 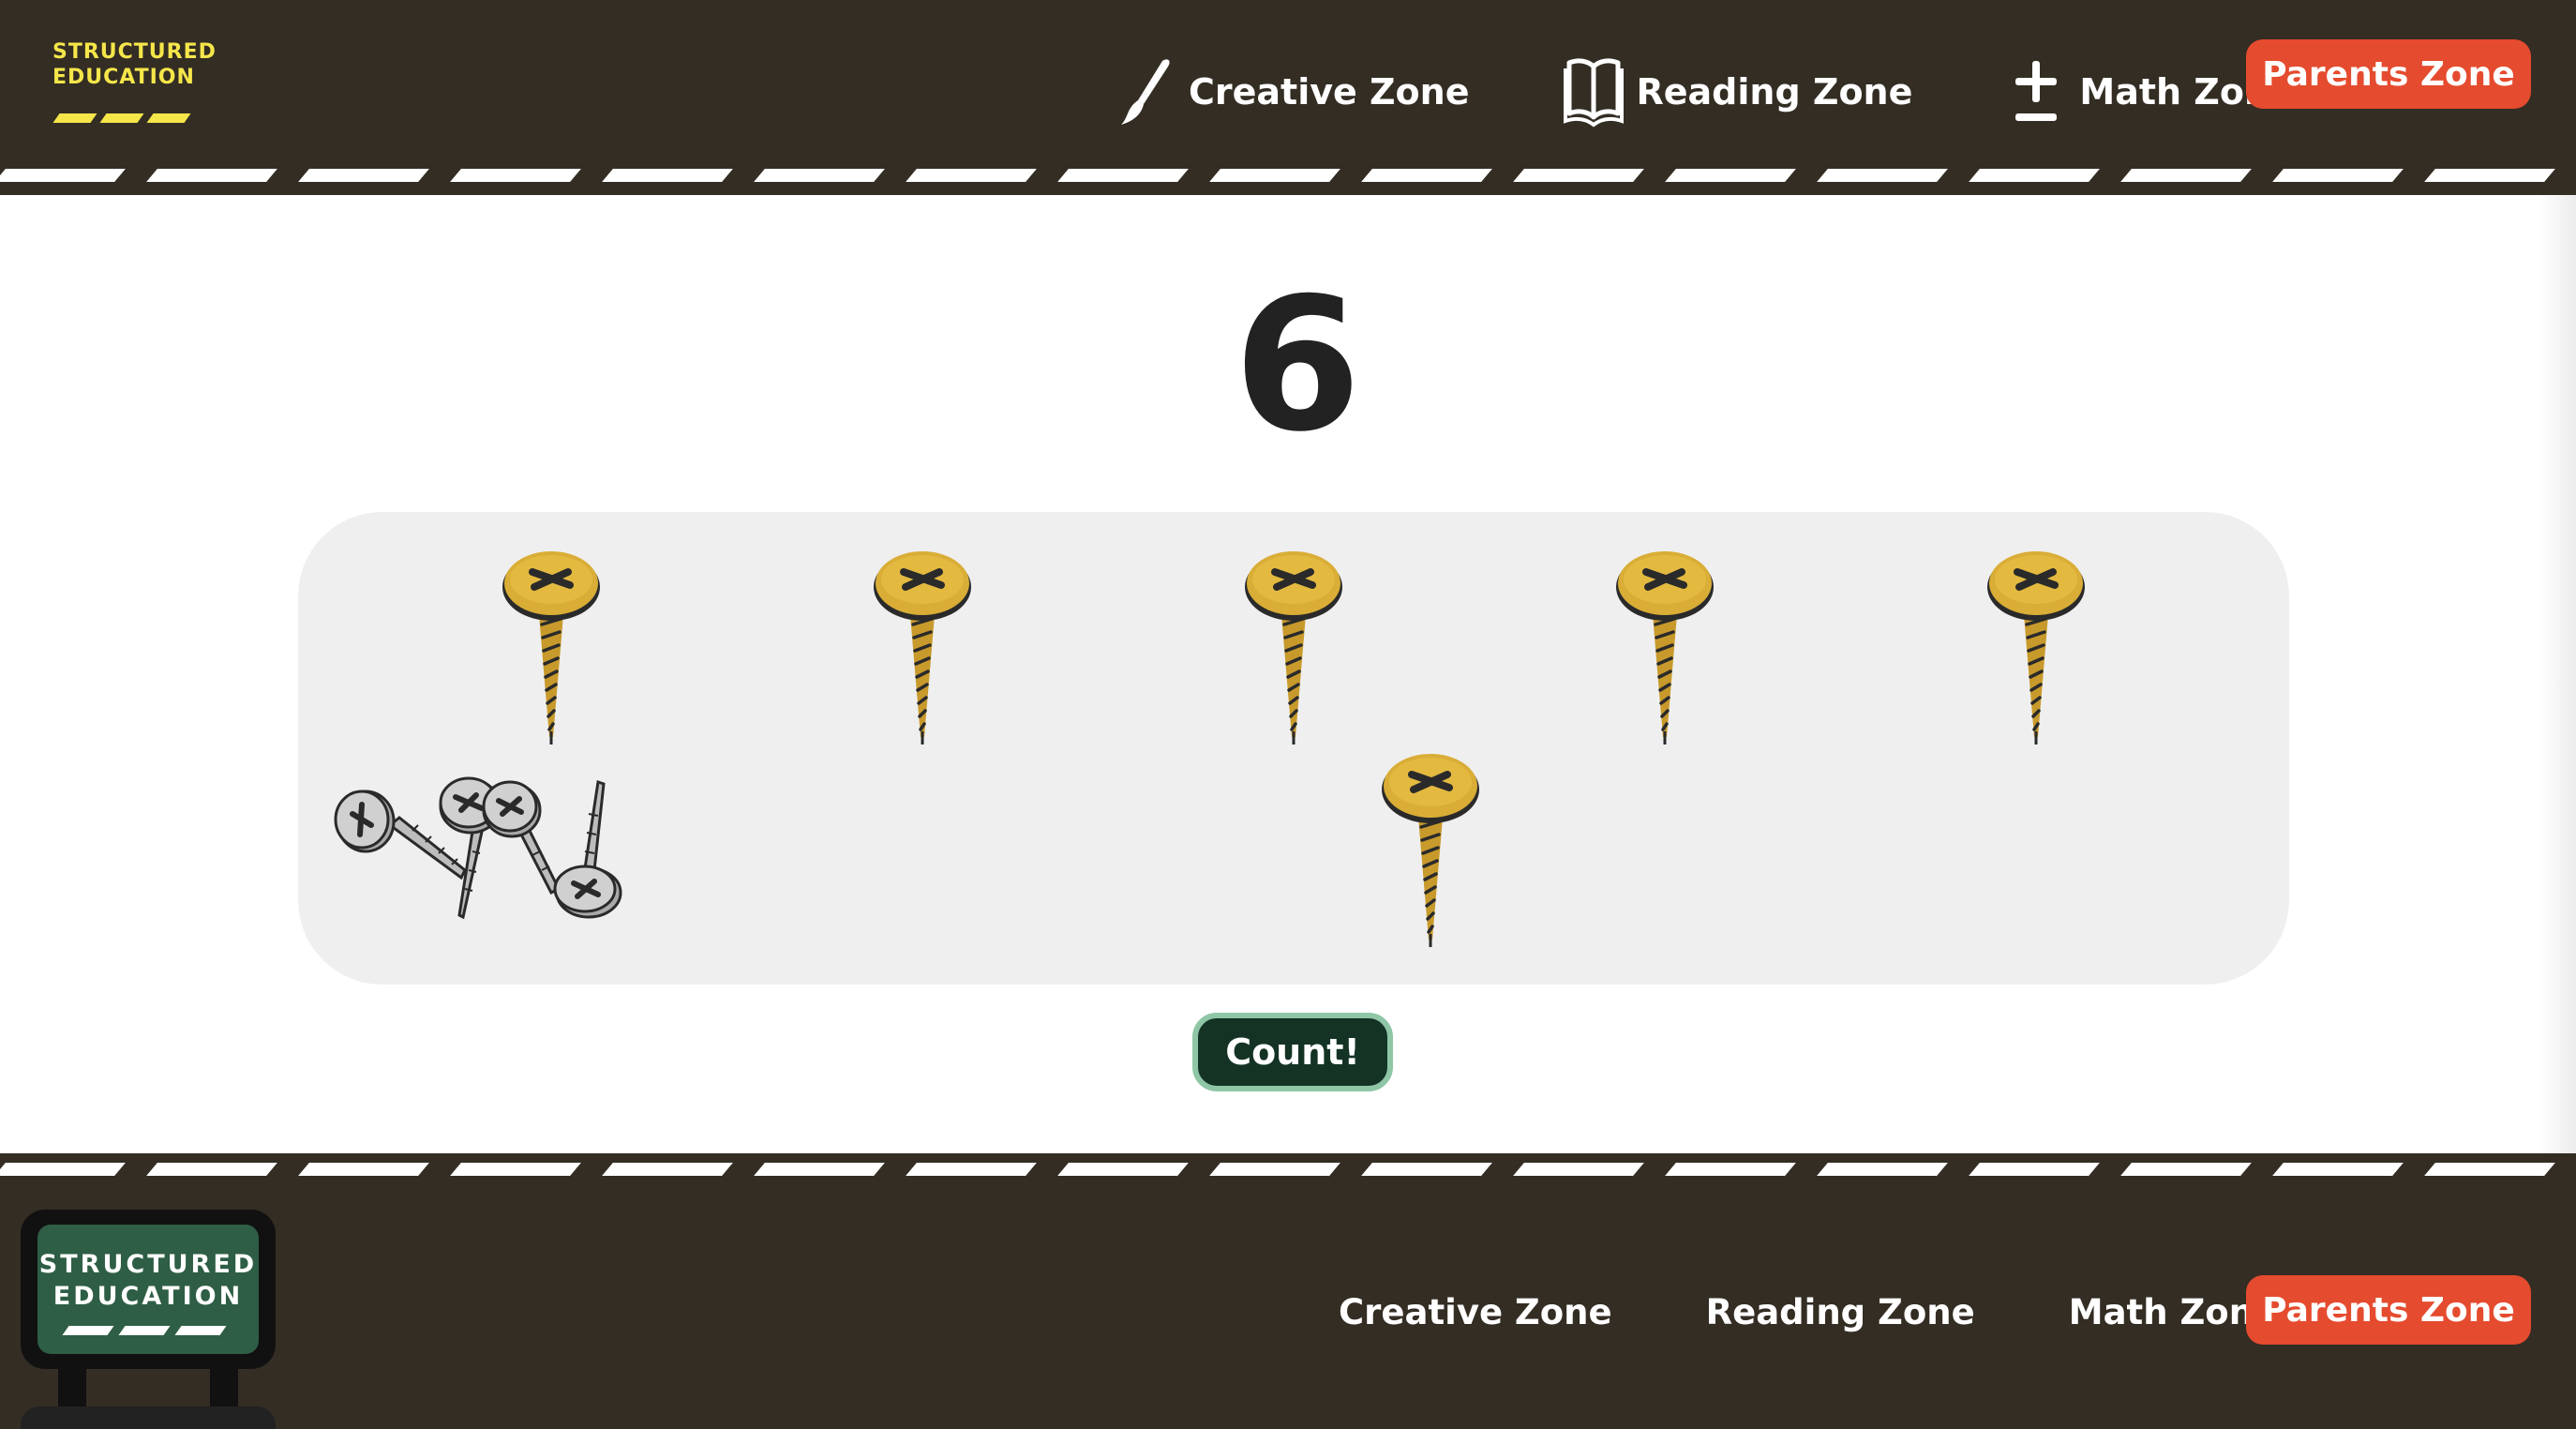 I want to click on main-nav: Creative Zone Reading Zone Math Zone, so click(x=1752, y=92).